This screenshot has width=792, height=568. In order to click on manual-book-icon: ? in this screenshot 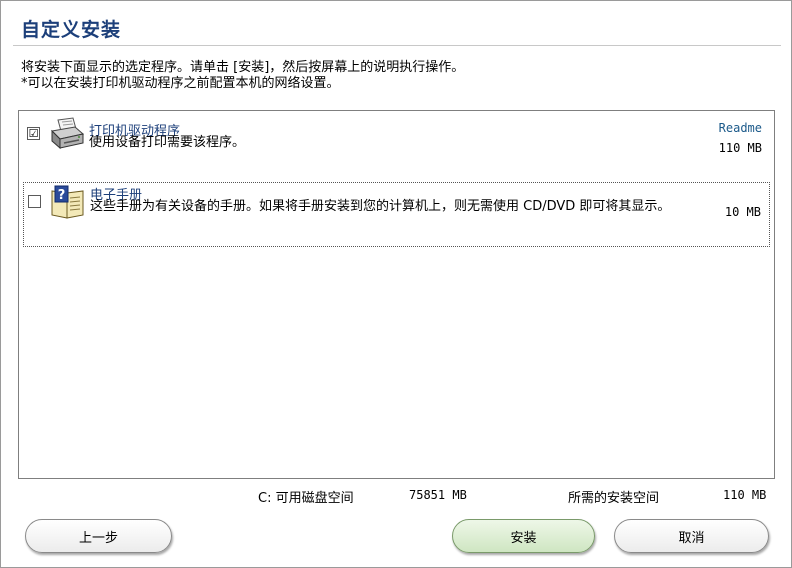, I will do `click(68, 202)`.